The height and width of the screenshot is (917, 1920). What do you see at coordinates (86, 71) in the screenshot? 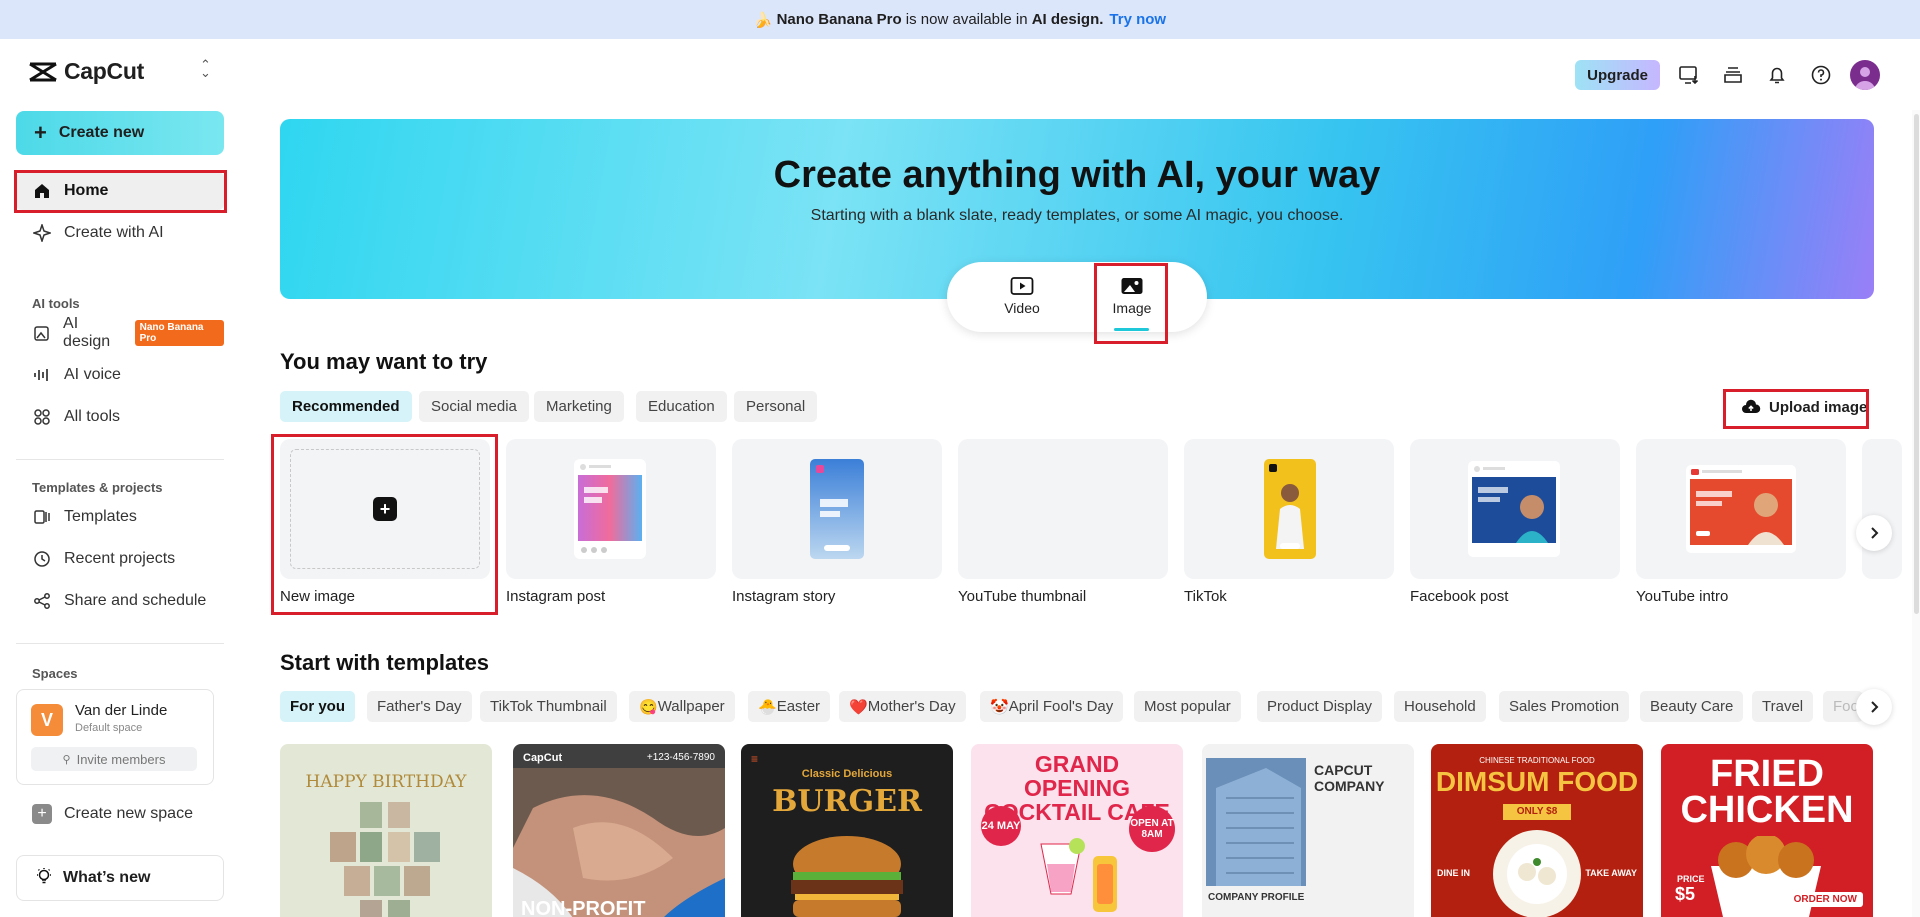
I see `capcut-logo: CapCut` at bounding box center [86, 71].